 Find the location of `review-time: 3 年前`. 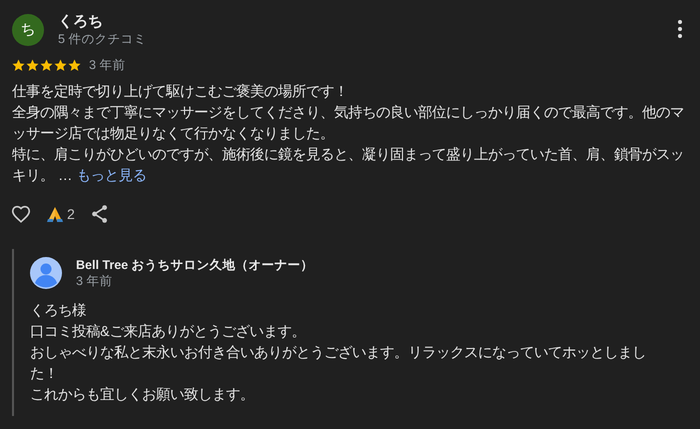

review-time: 3 年前 is located at coordinates (107, 65).